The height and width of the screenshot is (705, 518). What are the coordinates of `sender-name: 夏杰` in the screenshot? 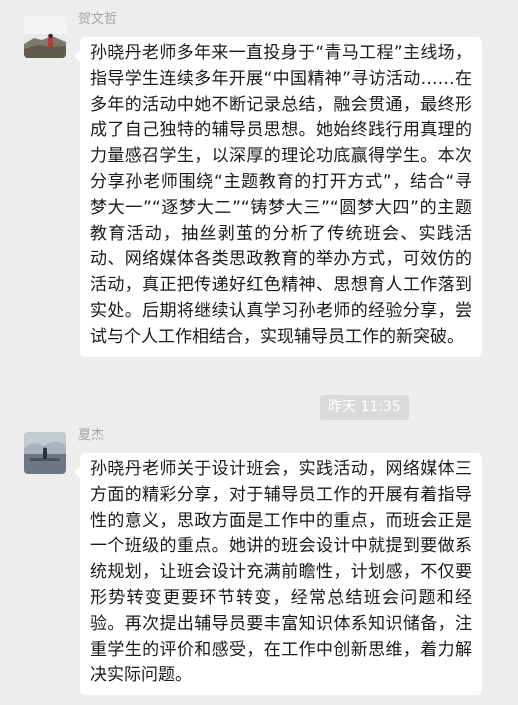 It's located at (91, 435).